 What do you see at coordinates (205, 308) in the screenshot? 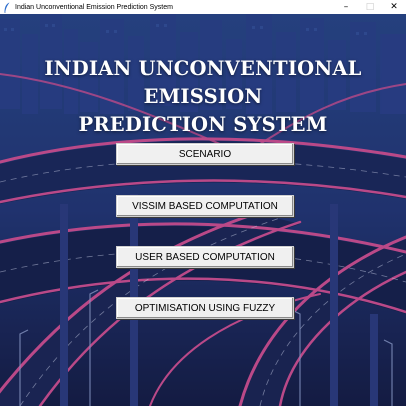
I see `fuzzy-optimisation-button: OPTIMISATION USING FUZZY` at bounding box center [205, 308].